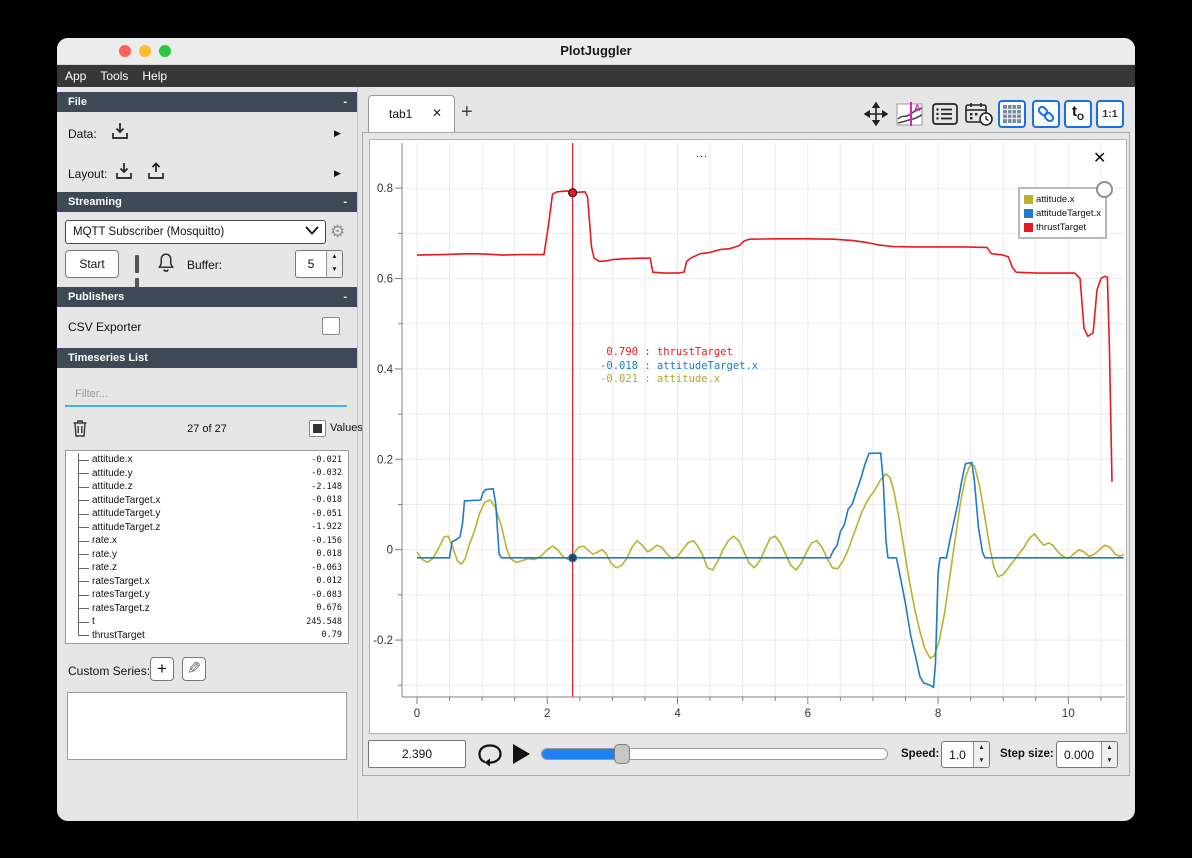  What do you see at coordinates (312, 230) in the screenshot?
I see `chevron-down-icon` at bounding box center [312, 230].